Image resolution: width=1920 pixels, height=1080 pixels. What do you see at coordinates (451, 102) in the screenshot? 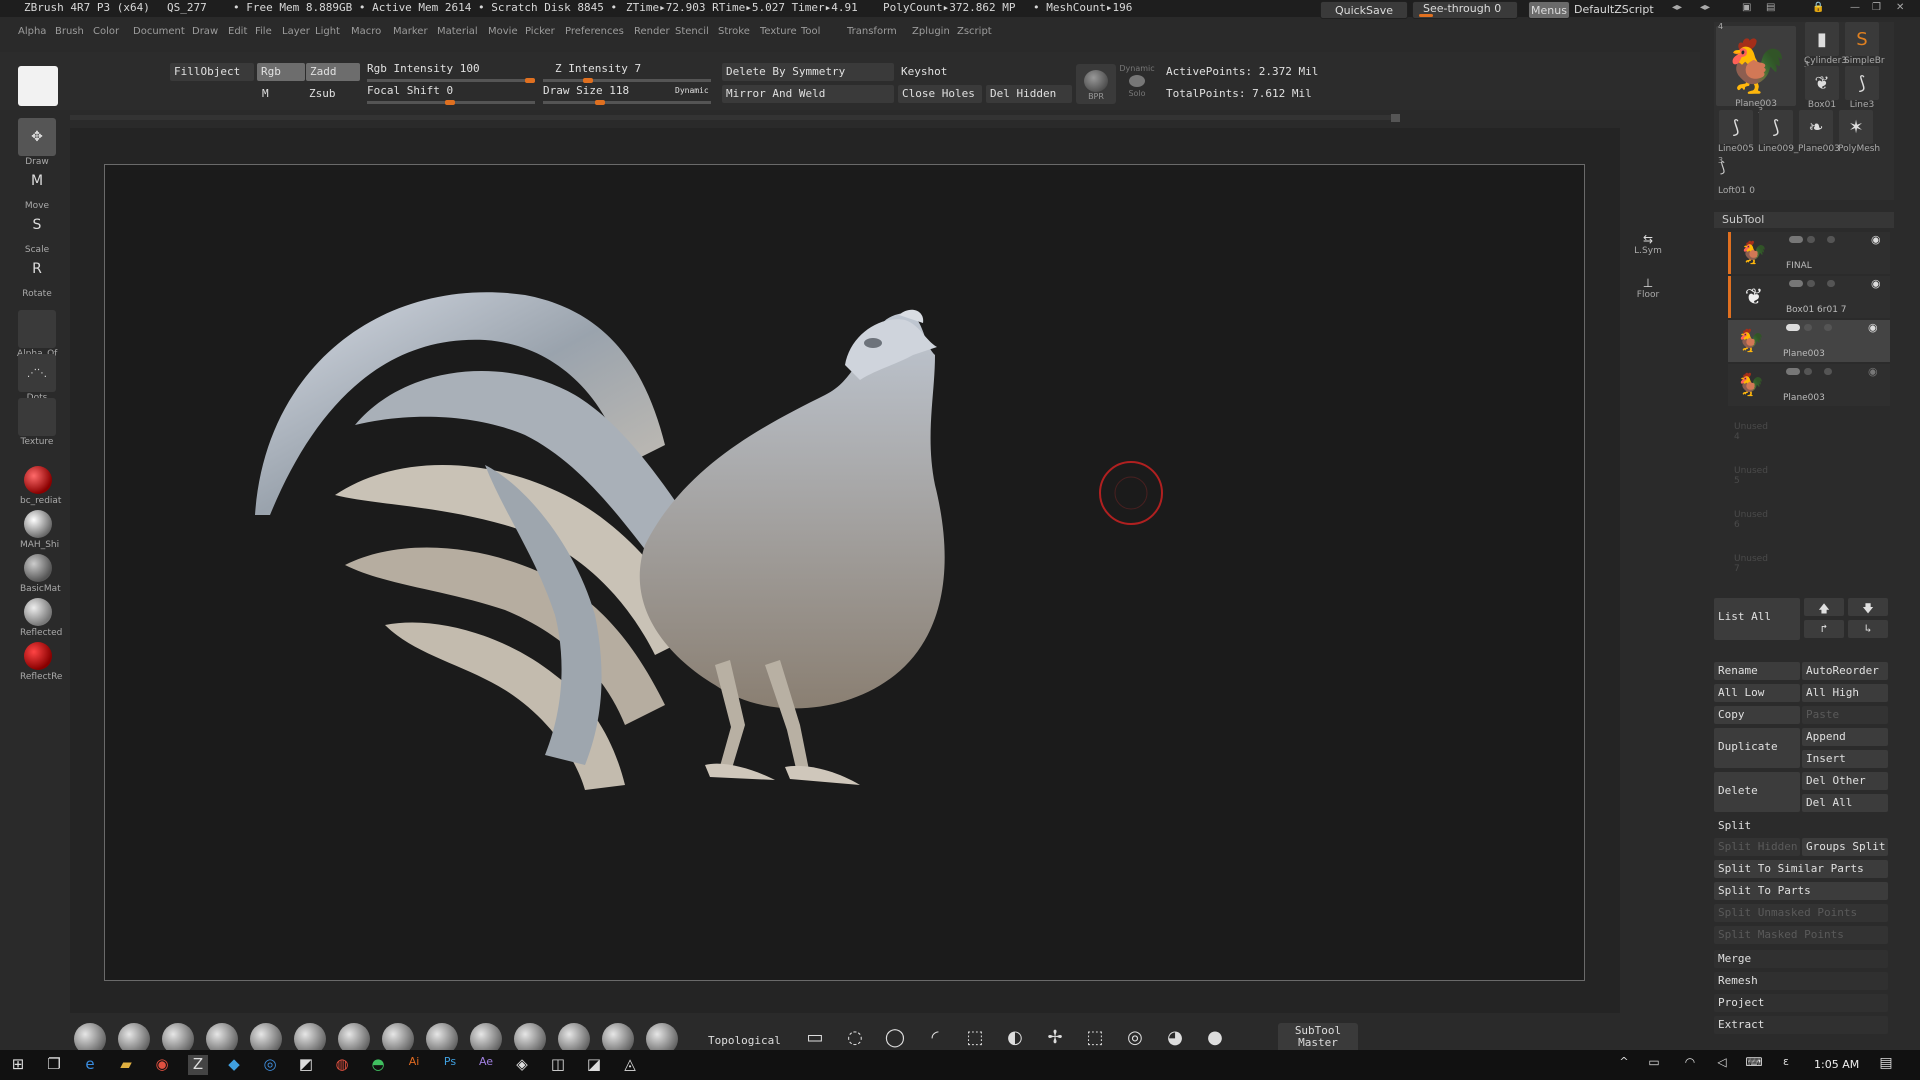
I see `focal-shift-slider` at bounding box center [451, 102].